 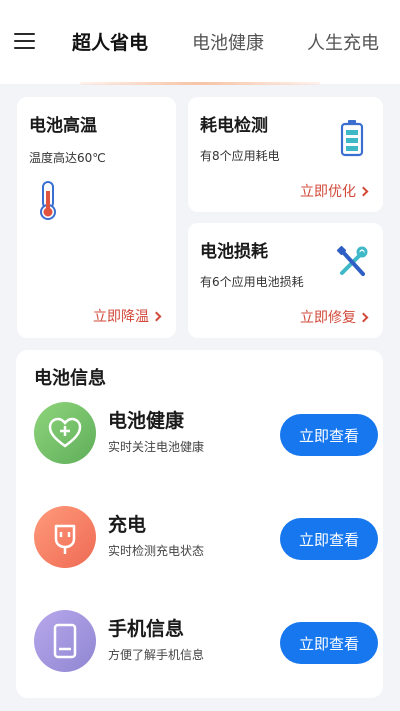 What do you see at coordinates (329, 539) in the screenshot?
I see `view-charging-button: 立即查看` at bounding box center [329, 539].